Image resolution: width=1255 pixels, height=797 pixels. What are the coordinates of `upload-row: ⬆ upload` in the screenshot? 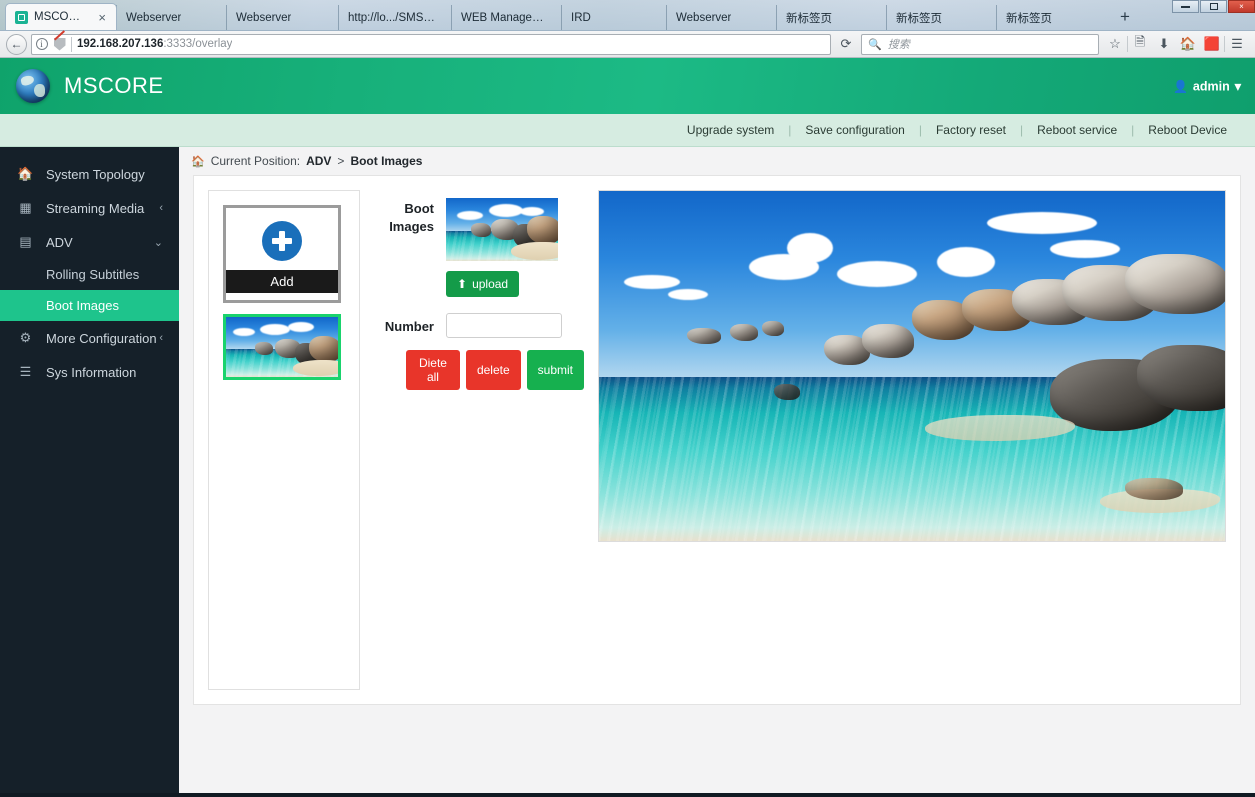 It's located at (515, 284).